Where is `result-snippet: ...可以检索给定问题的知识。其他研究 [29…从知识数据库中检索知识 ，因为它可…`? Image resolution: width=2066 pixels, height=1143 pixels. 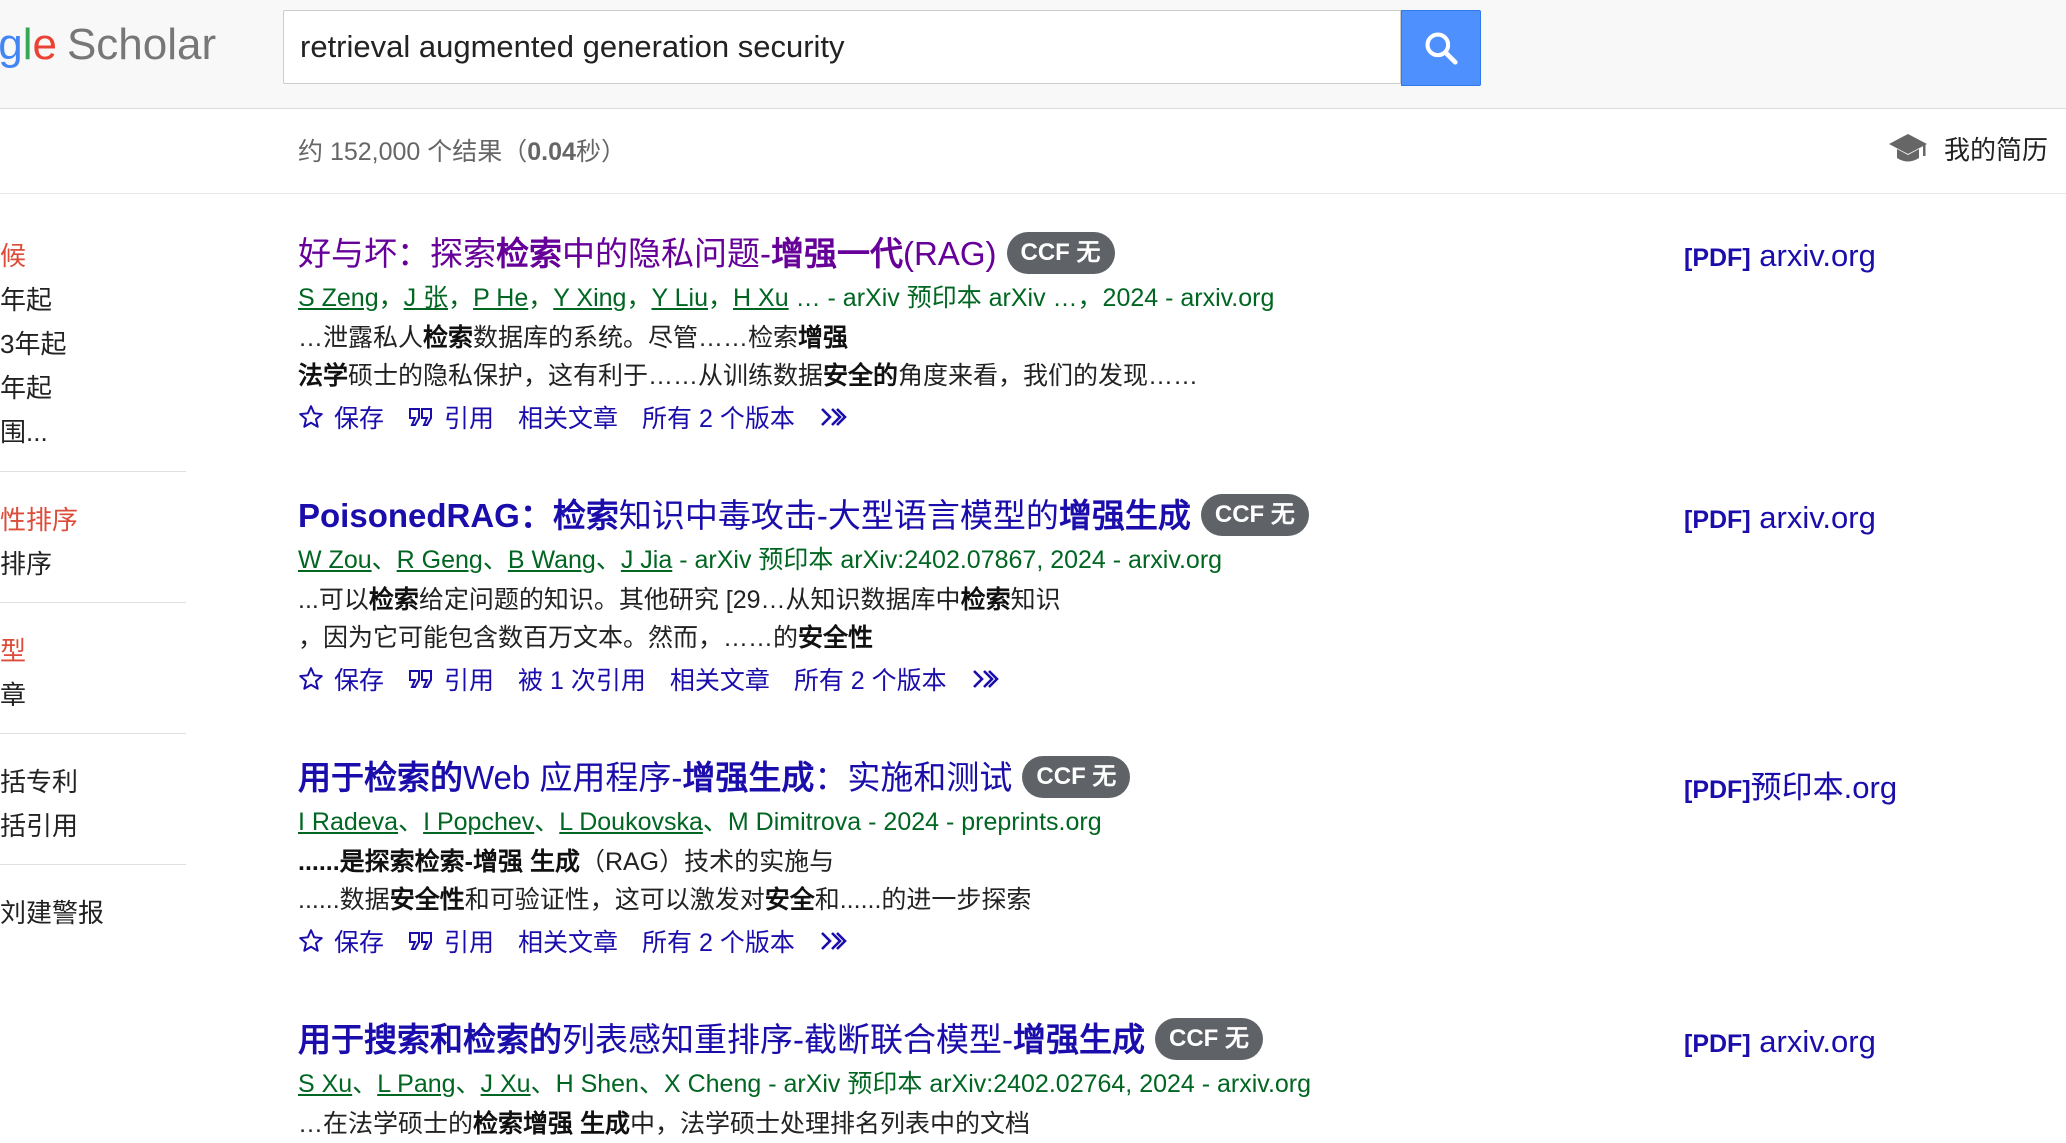
result-snippet: ...可以检索给定问题的知识。其他研究 [29…从知识数据库中检索知识 ，因为它可… is located at coordinates (988, 619).